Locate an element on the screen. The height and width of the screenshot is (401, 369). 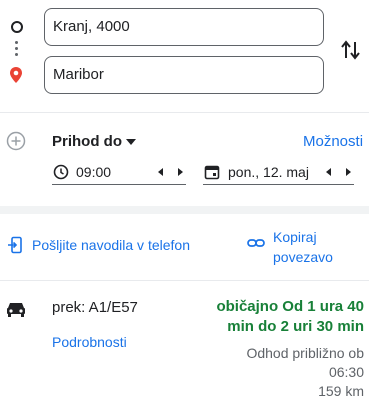
send-to-phone-link: Pošljite navodila v telefon is located at coordinates (111, 245).